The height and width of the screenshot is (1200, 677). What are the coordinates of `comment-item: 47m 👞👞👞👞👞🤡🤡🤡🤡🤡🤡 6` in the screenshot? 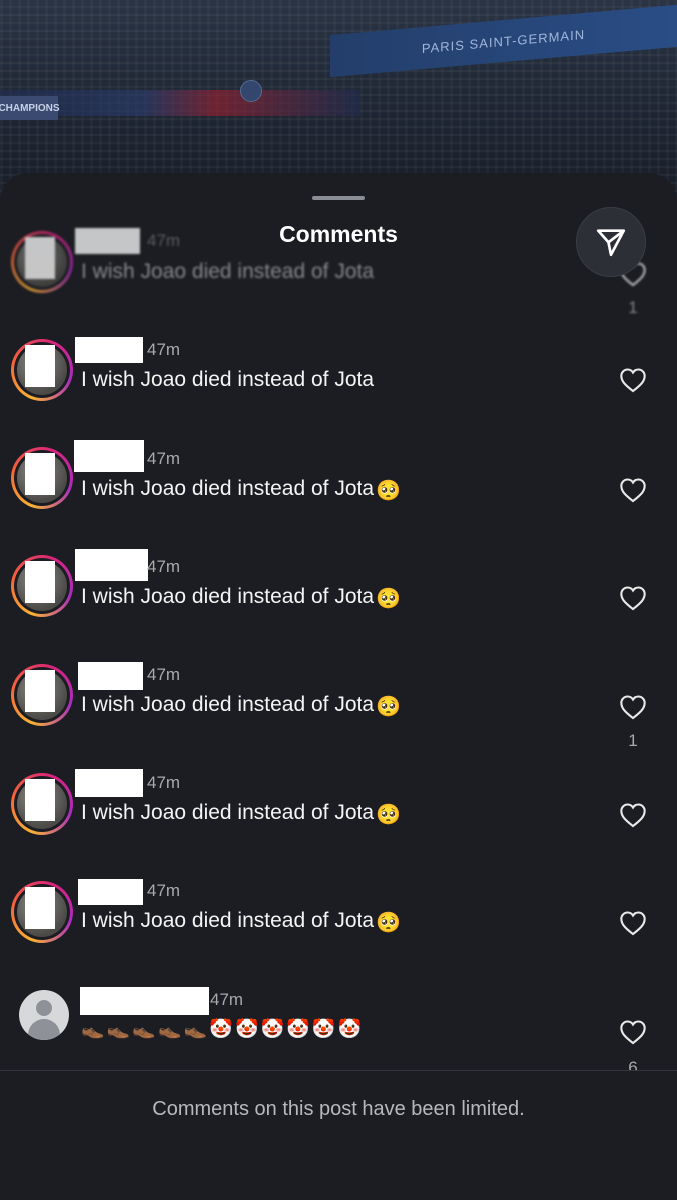 It's located at (338, 1024).